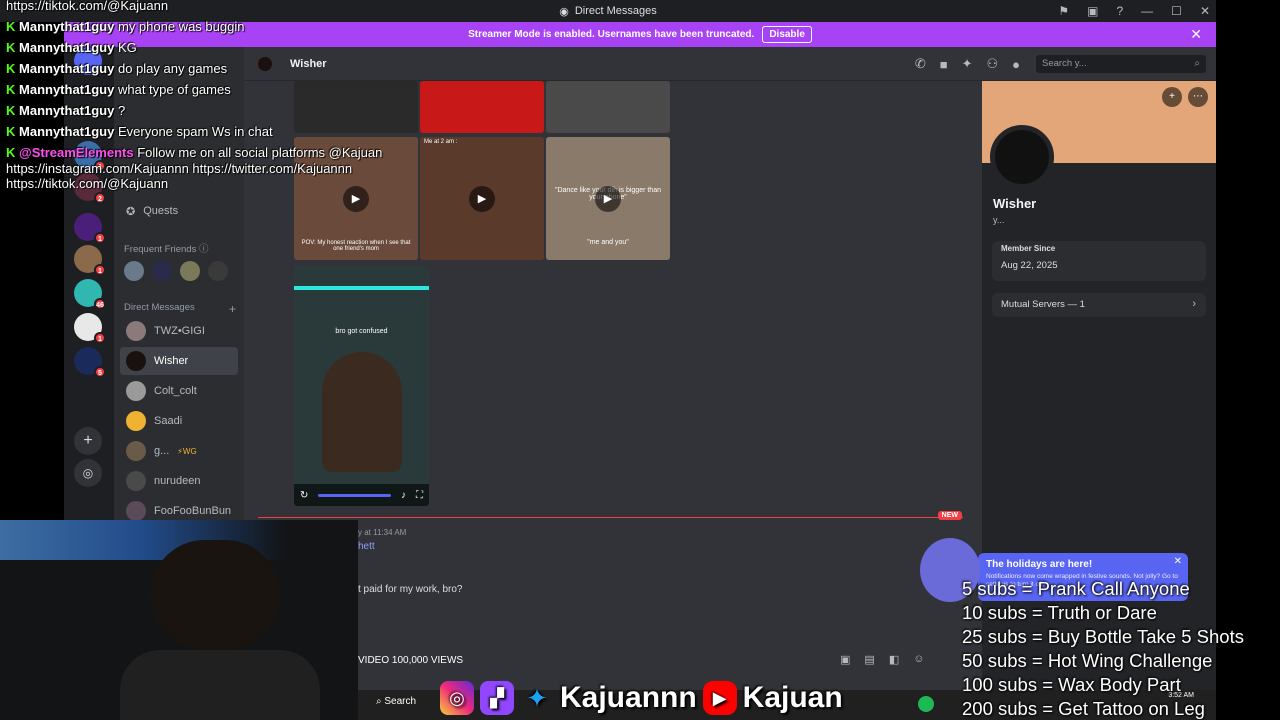 This screenshot has width=1280, height=720. What do you see at coordinates (179, 391) in the screenshot?
I see `dm-item: Colt_colt` at bounding box center [179, 391].